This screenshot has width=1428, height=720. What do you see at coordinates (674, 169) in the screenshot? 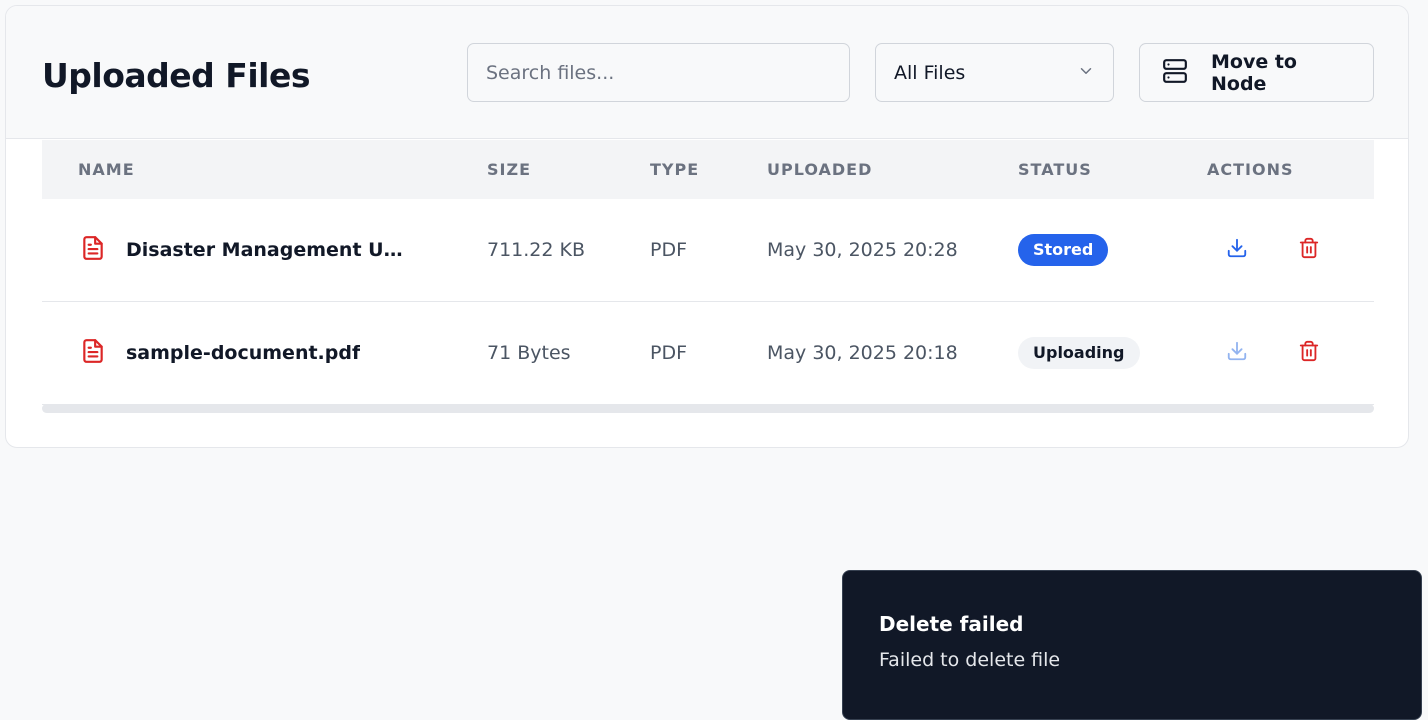
I see `column-header-type: TYPE` at bounding box center [674, 169].